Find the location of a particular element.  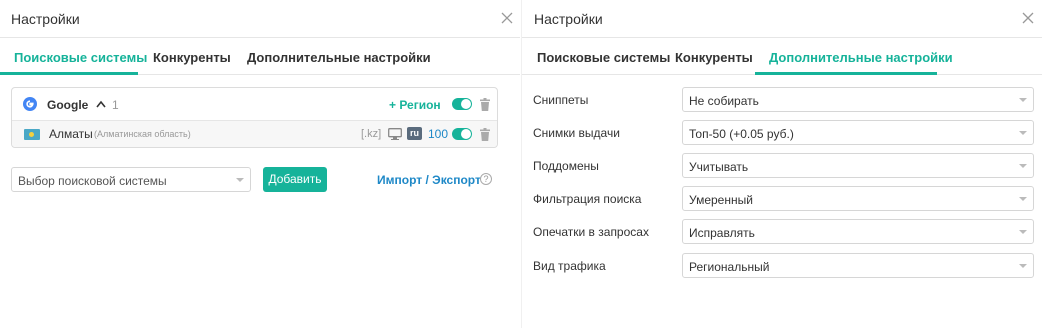

snippets-label: Сниппеты is located at coordinates (561, 100).